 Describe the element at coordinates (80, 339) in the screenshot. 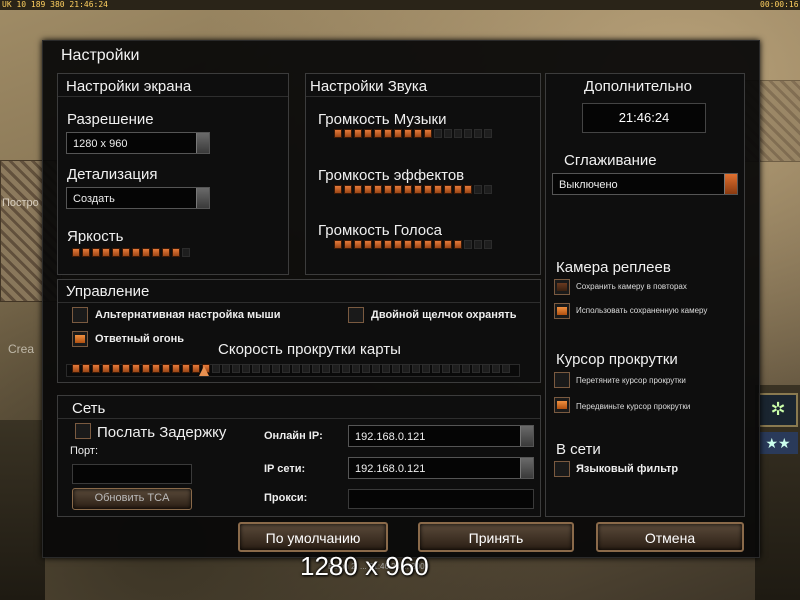

I see `return-fire-checkbox` at that location.